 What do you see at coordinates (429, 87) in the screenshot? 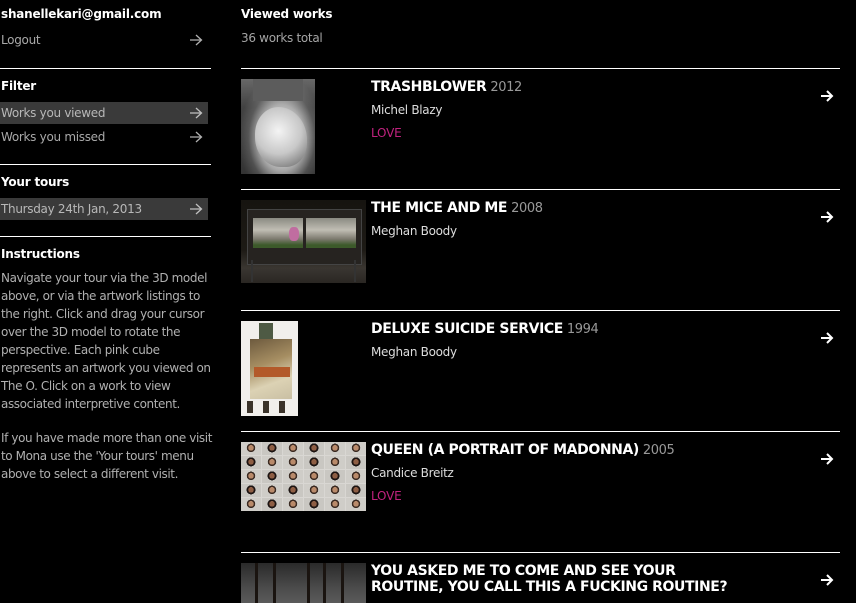
I see `work-title-text: TRASHBLOWER` at bounding box center [429, 87].